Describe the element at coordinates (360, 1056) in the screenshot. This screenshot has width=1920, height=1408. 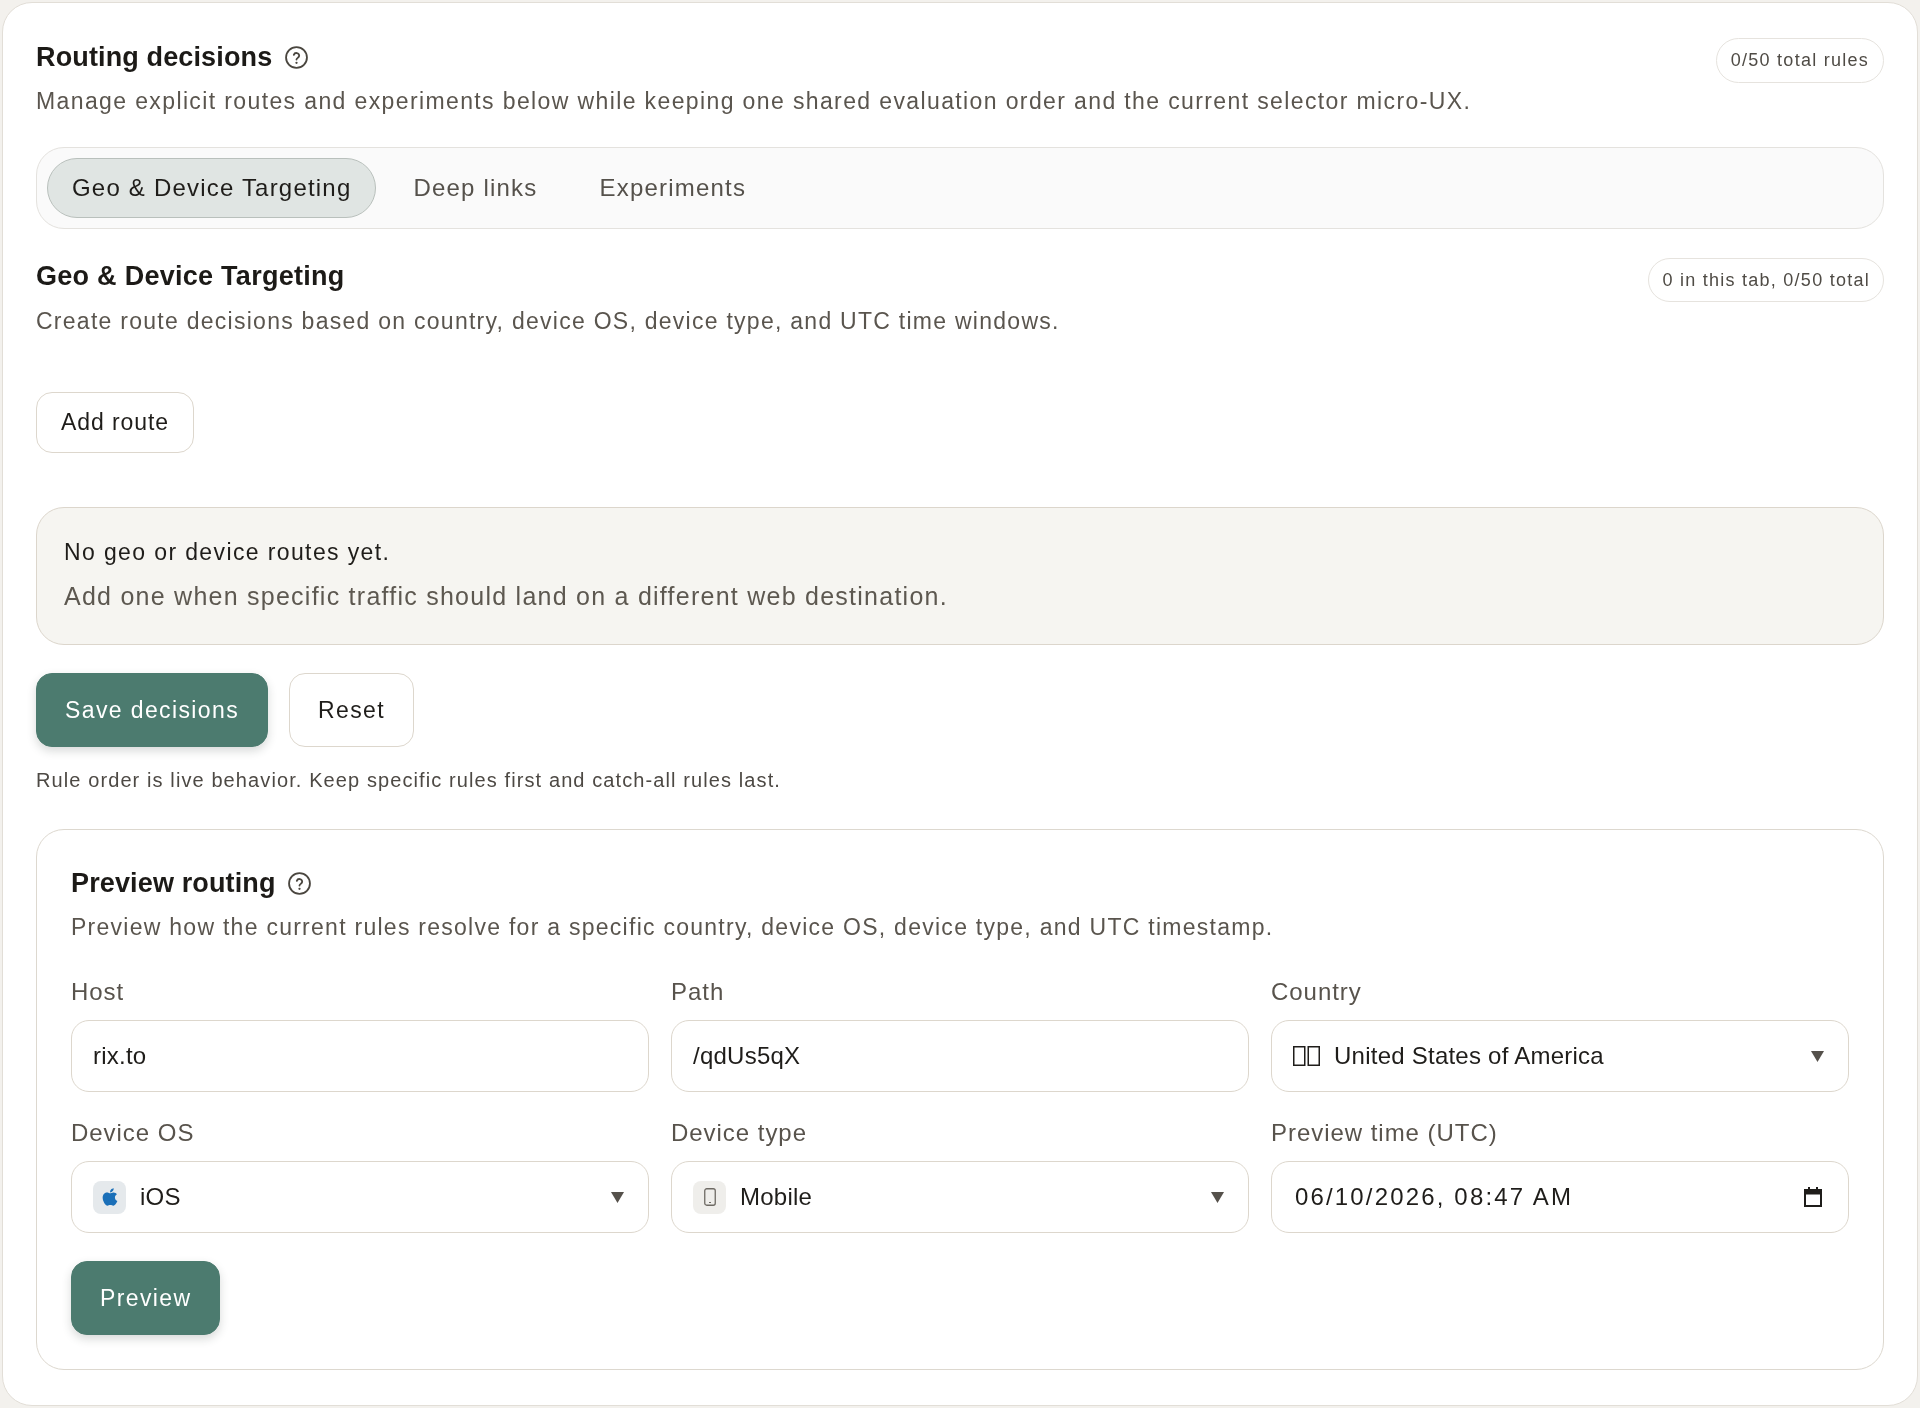
I see `text-input: rix.to` at that location.